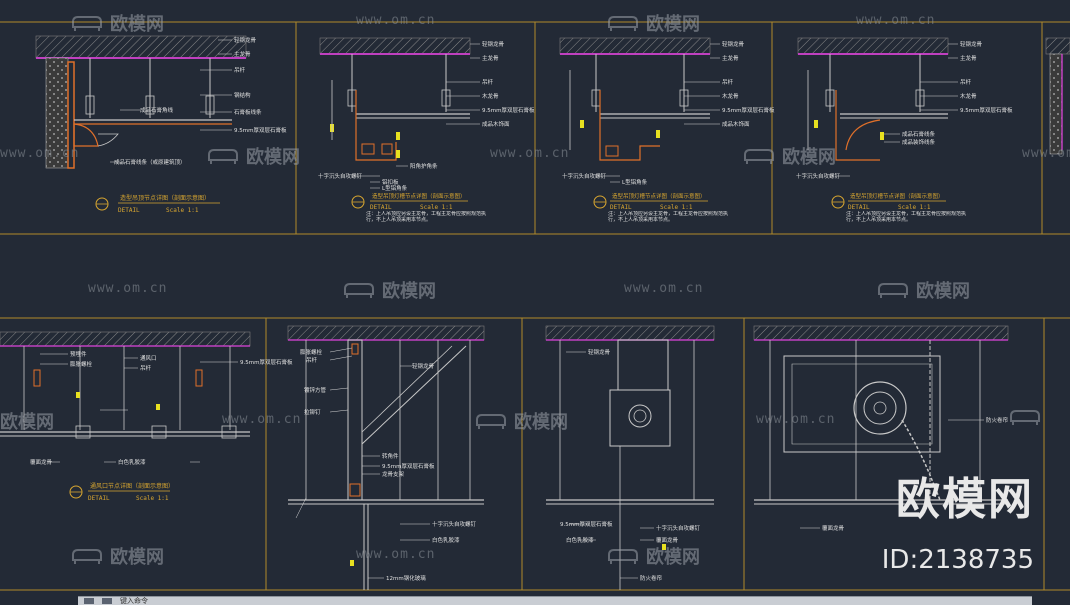  I want to click on command-bar: 键入命令, so click(555, 600).